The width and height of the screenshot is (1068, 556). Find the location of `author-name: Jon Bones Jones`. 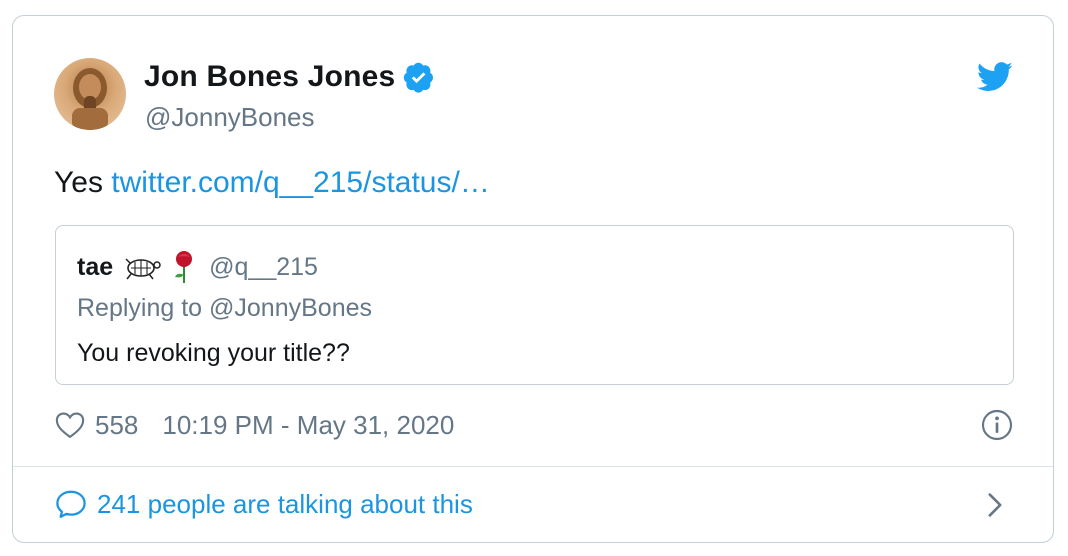

author-name: Jon Bones Jones is located at coordinates (269, 77).